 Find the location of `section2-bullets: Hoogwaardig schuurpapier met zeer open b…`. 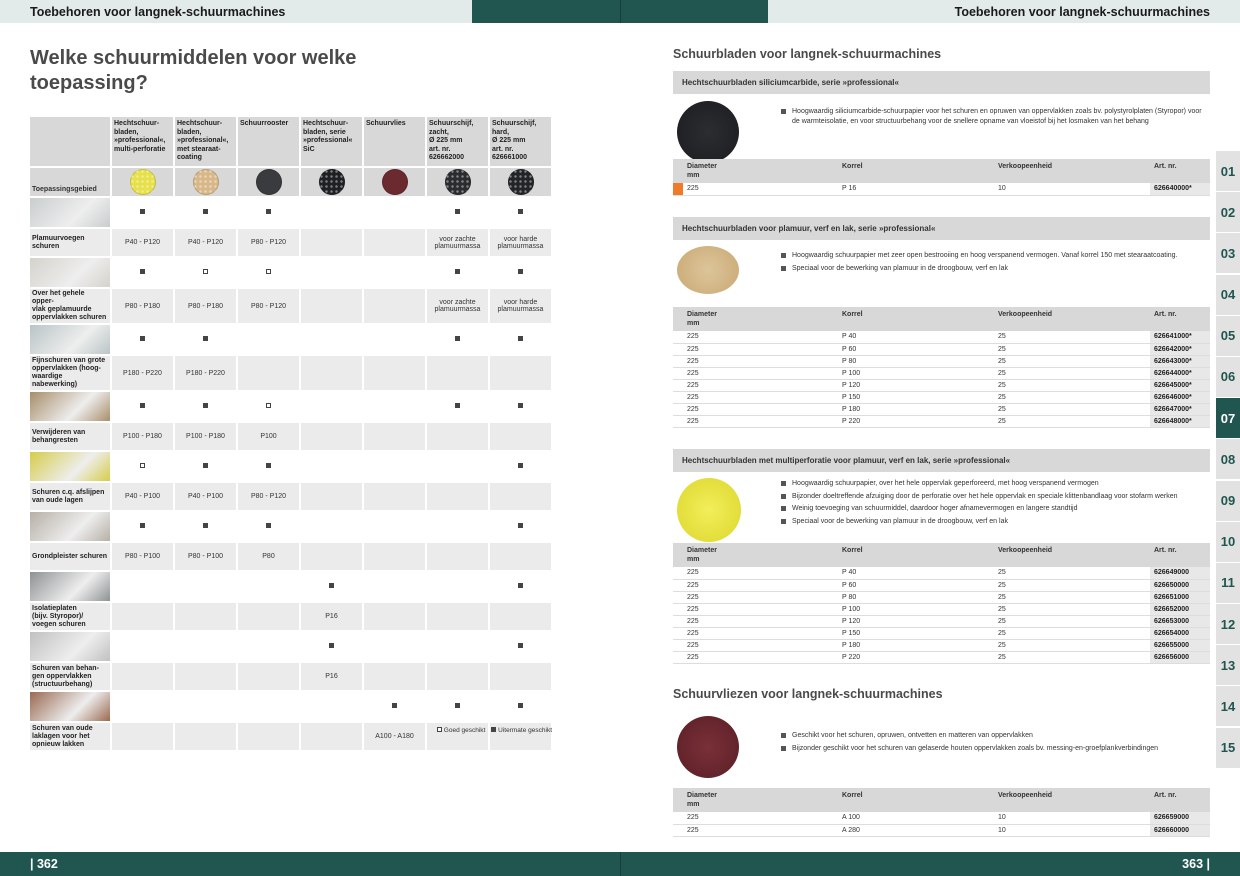

section2-bullets: Hoogwaardig schuurpapier met zeer open b… is located at coordinates (981, 263).